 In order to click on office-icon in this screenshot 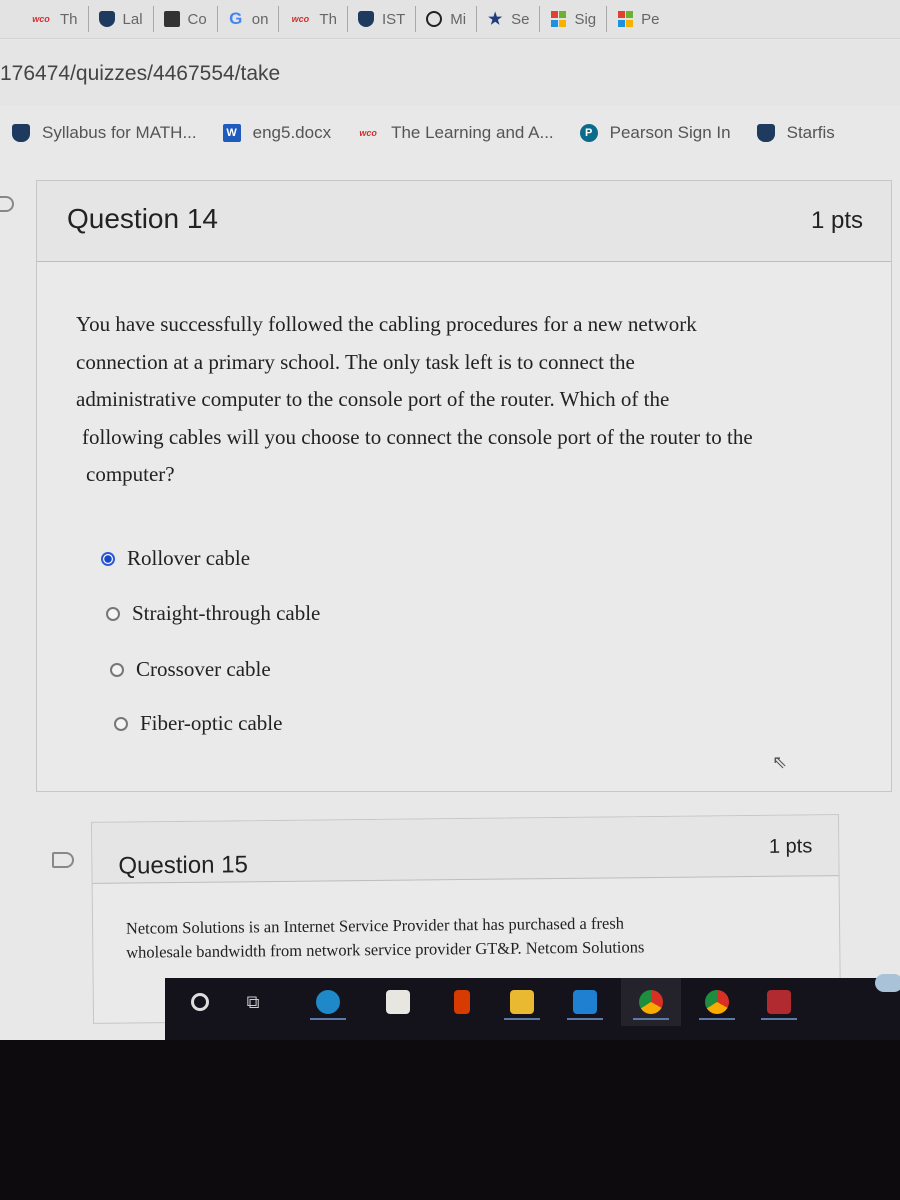, I will do `click(462, 1002)`.